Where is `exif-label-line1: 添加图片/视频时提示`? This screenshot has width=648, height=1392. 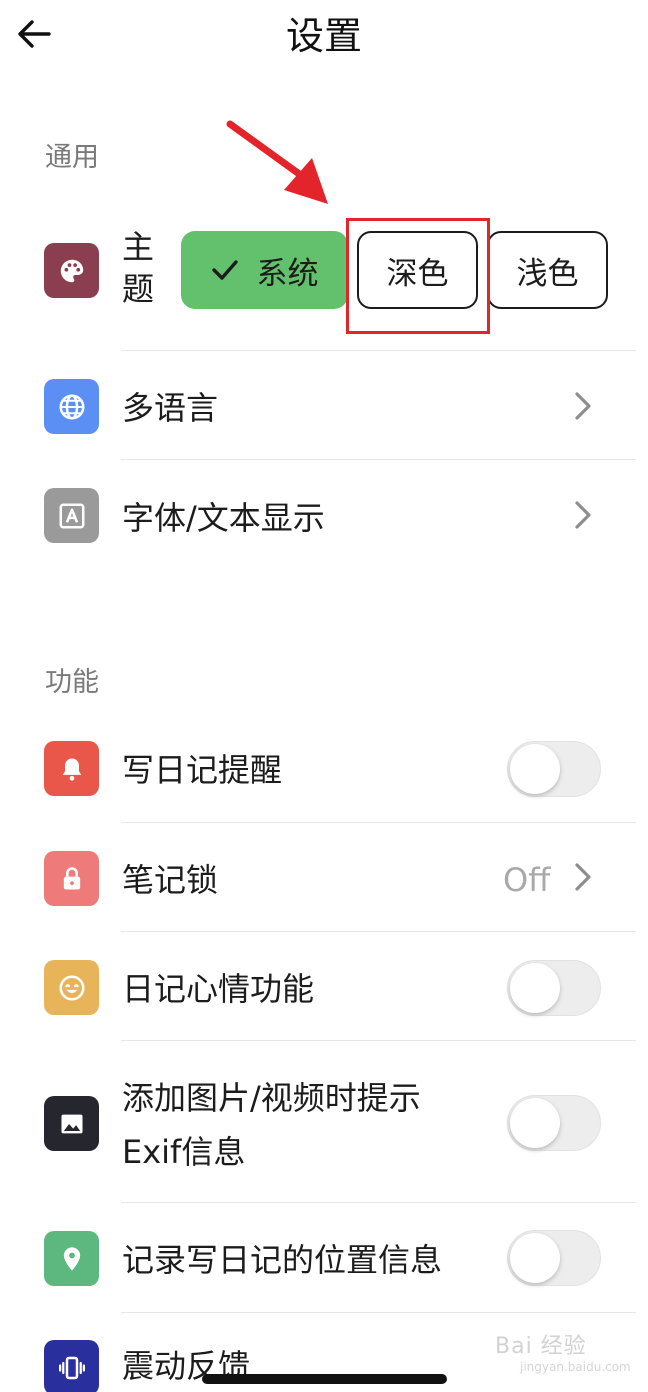
exif-label-line1: 添加图片/视频时提示 is located at coordinates (271, 1098).